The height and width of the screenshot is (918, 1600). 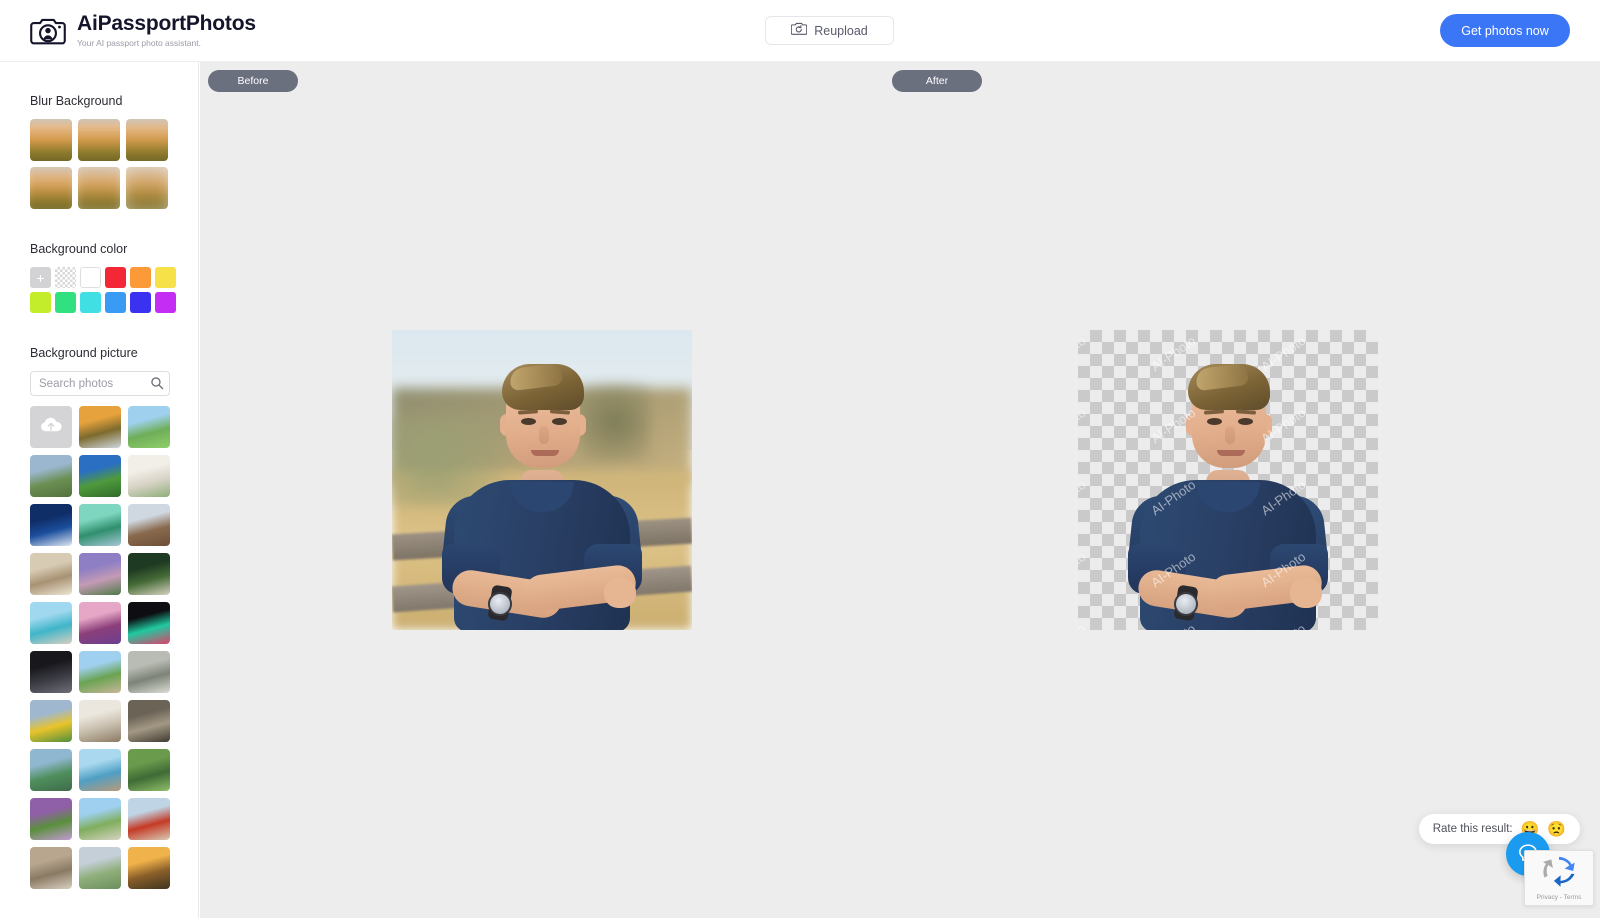 I want to click on blur-background-grid, so click(x=114, y=164).